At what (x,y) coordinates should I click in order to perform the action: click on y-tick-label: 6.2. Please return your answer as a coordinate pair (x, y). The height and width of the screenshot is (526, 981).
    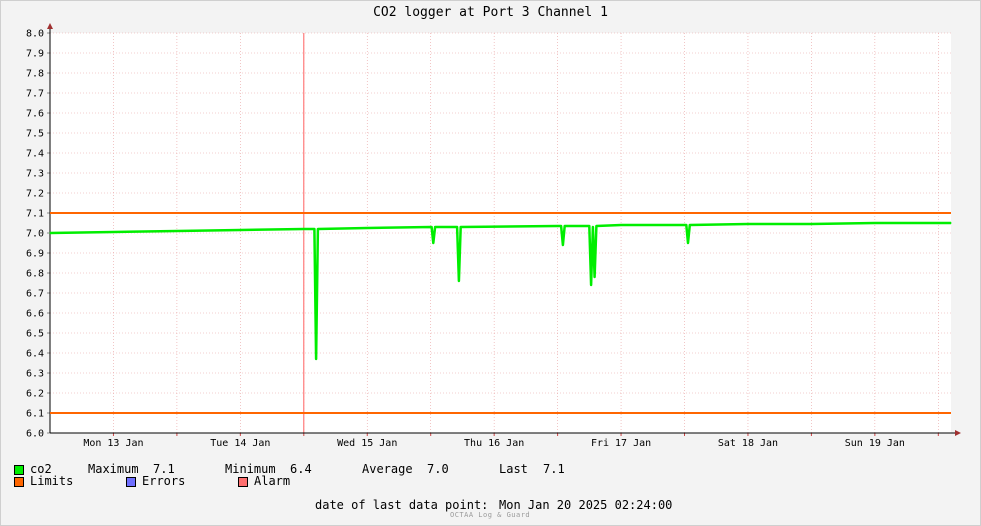
    Looking at the image, I should click on (35, 394).